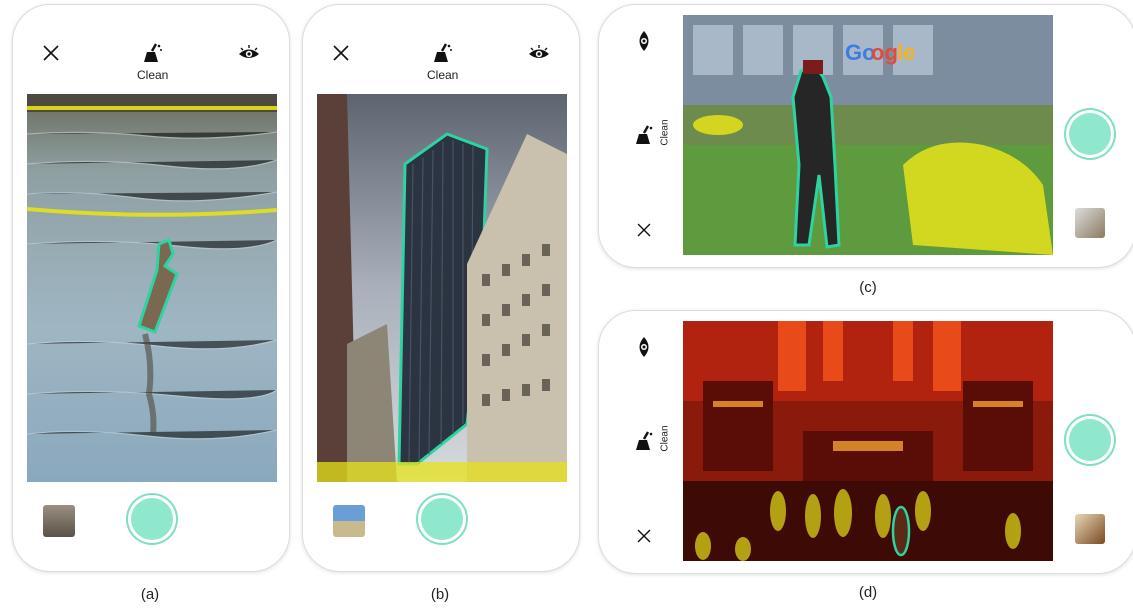  I want to click on photo-temple-interior, so click(868, 441).